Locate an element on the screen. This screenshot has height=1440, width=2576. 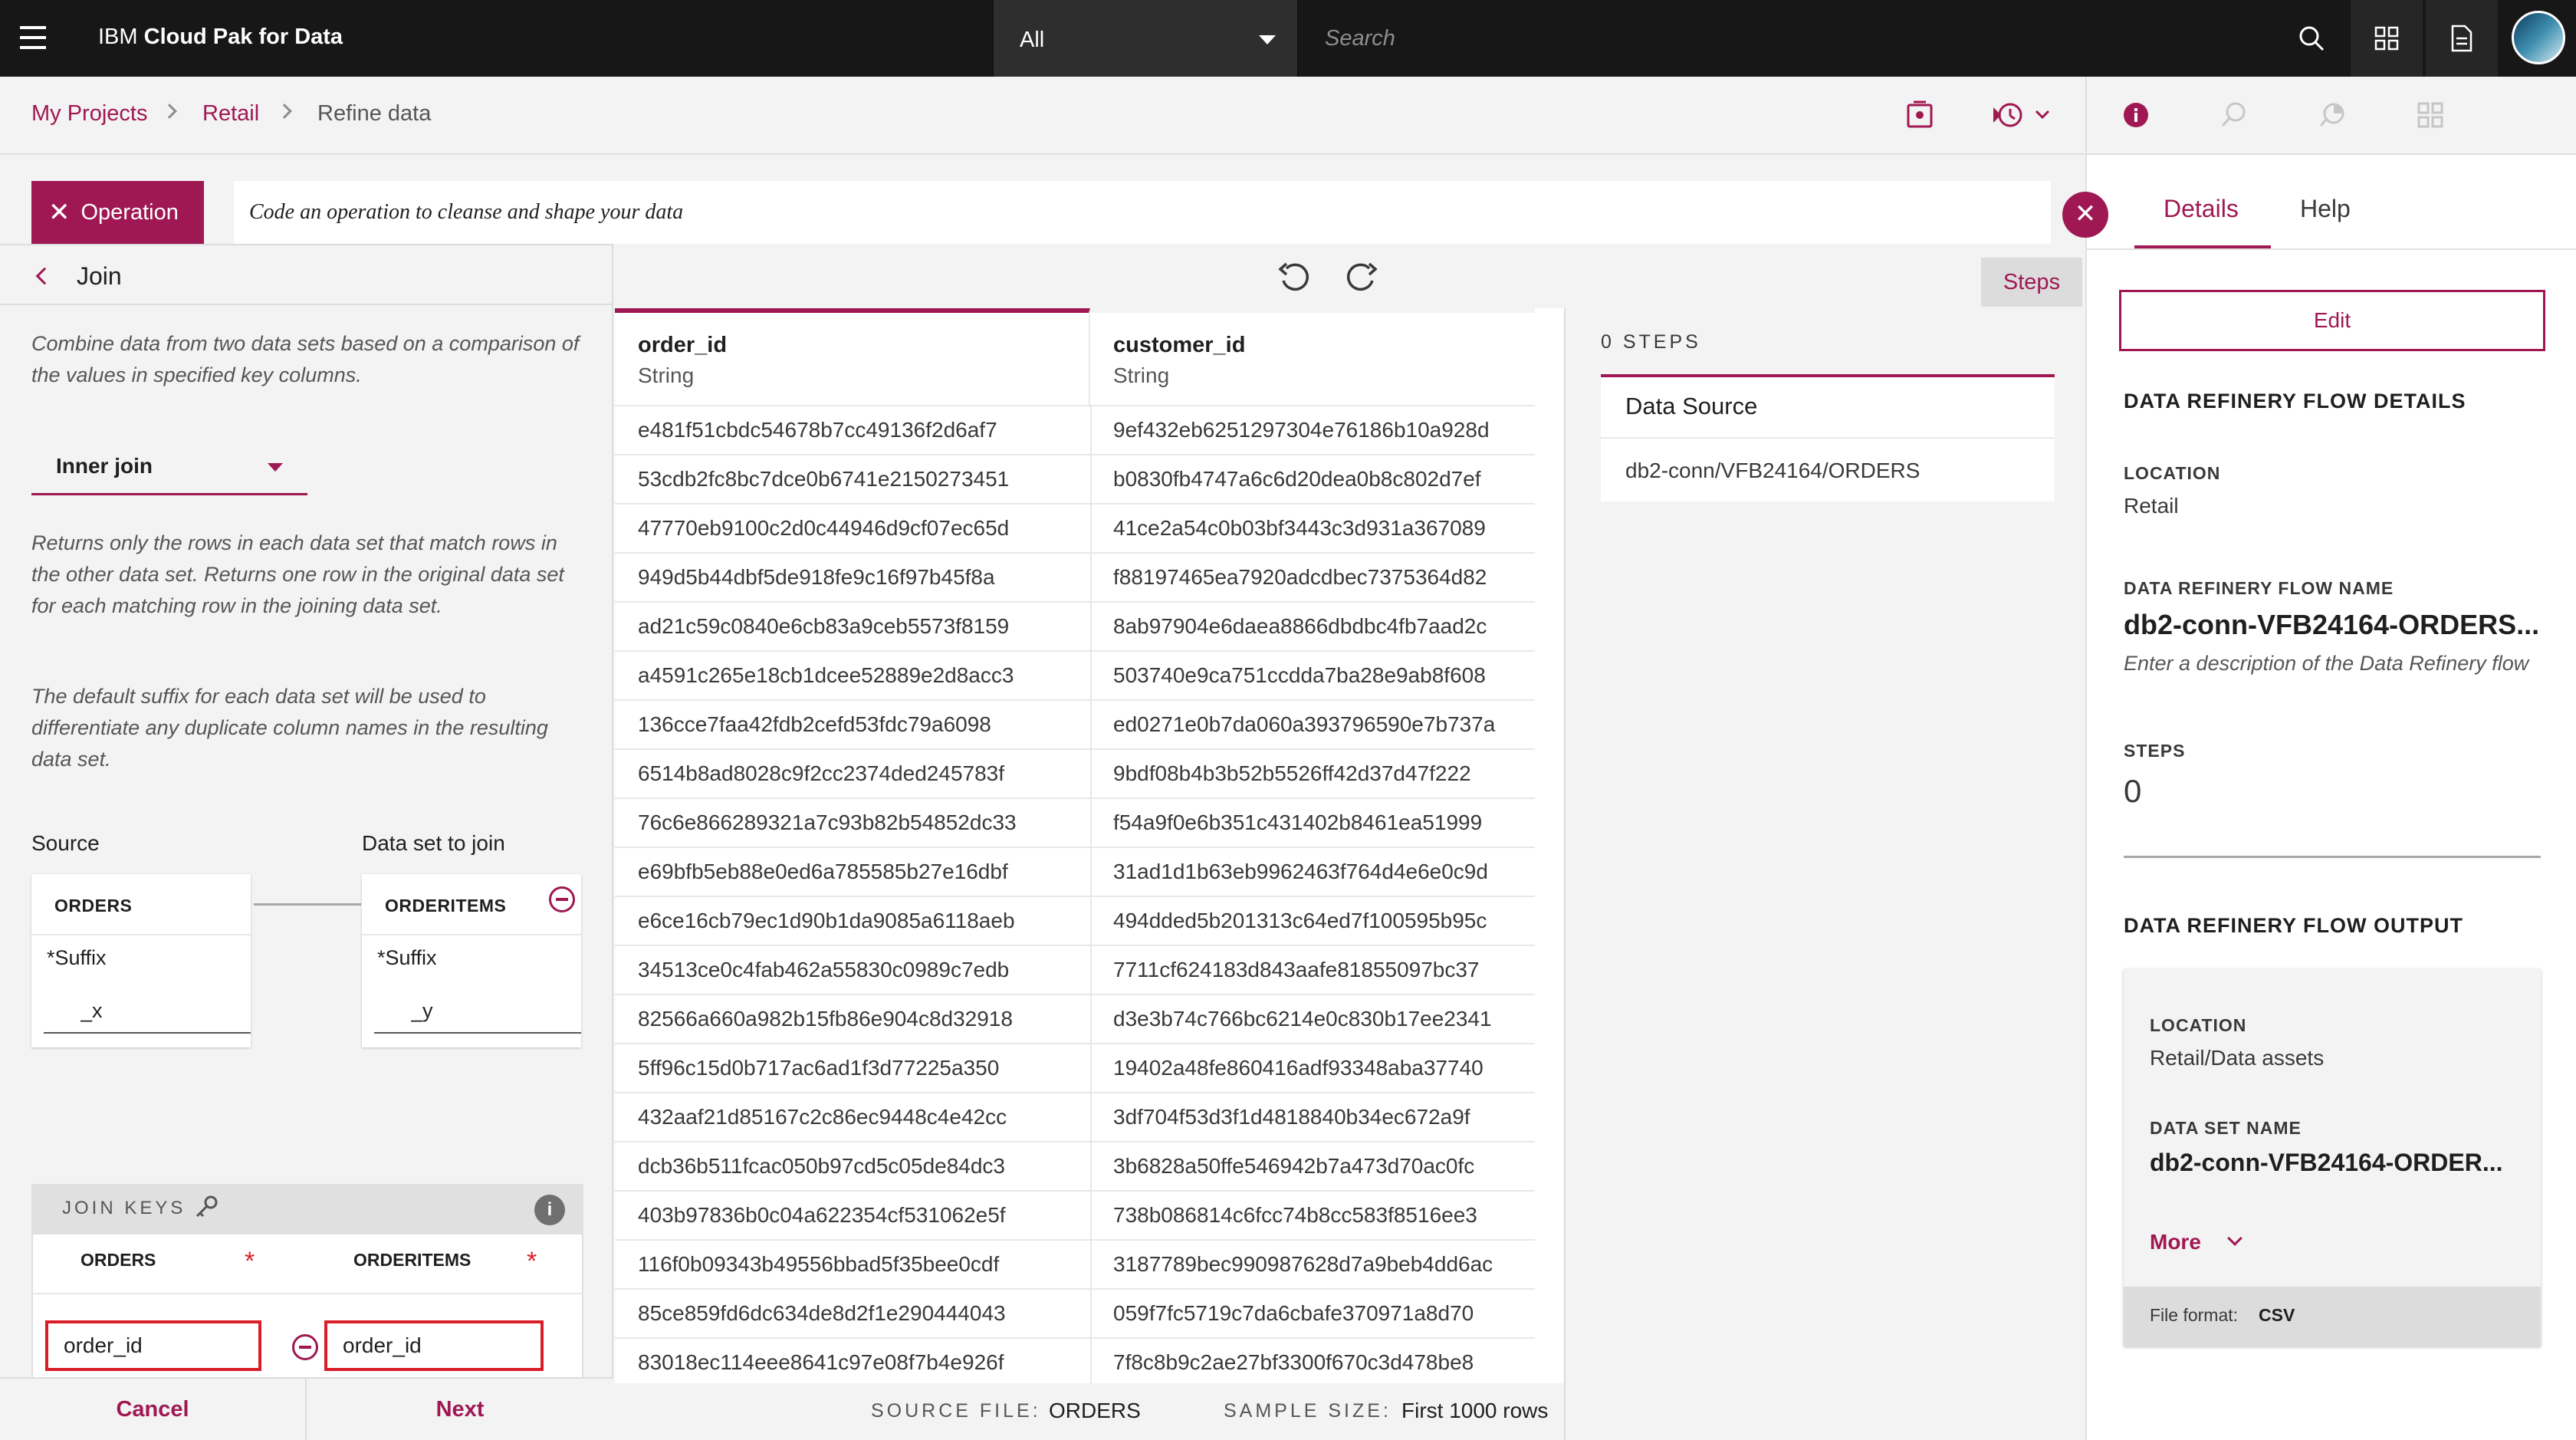
info-icon is located at coordinates (2136, 115).